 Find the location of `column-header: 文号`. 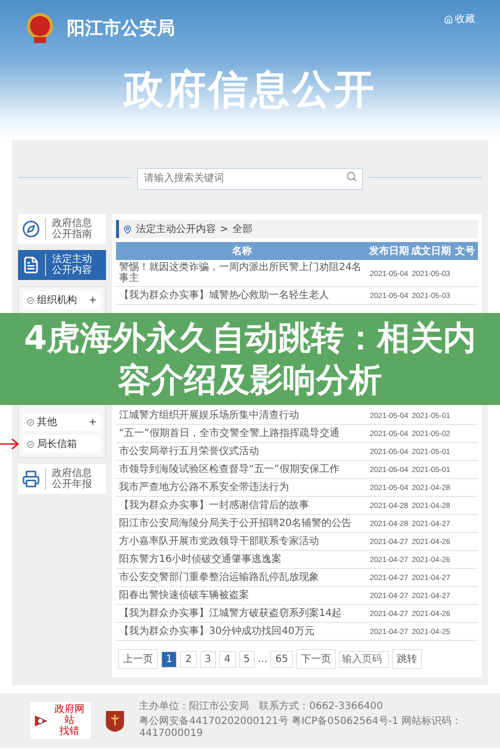

column-header: 文号 is located at coordinates (465, 251).